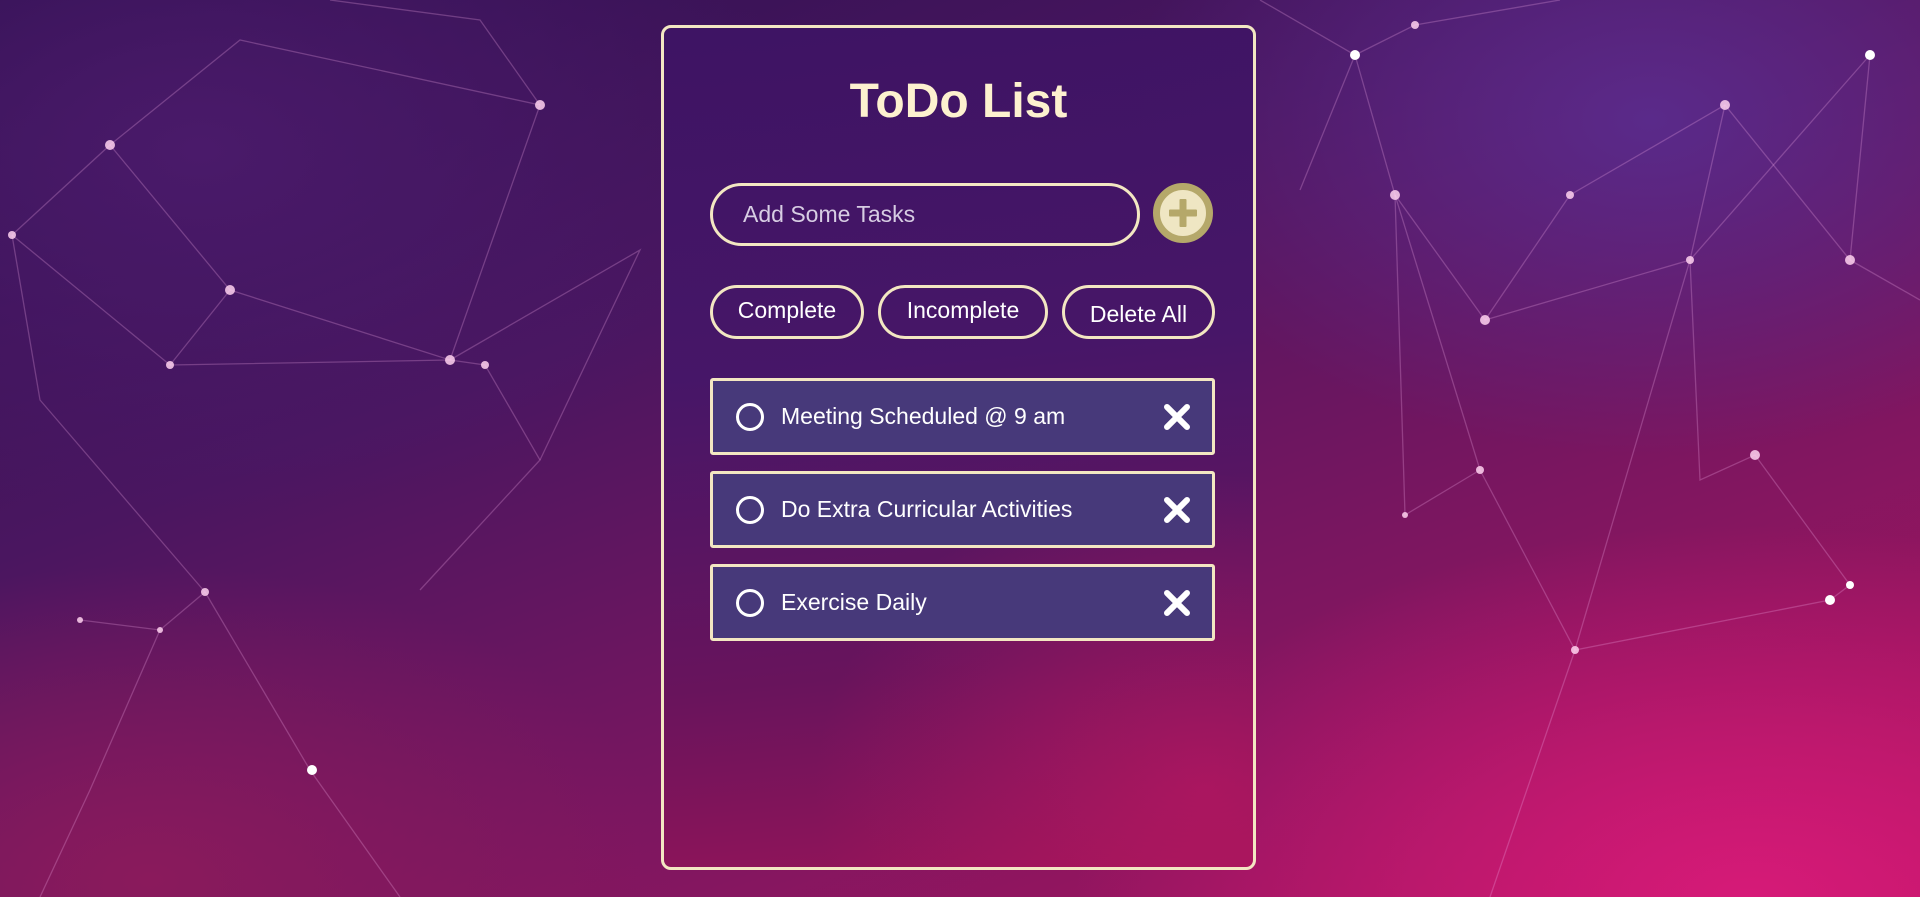 Image resolution: width=1920 pixels, height=897 pixels. I want to click on delete-all-button: Delete All, so click(1138, 312).